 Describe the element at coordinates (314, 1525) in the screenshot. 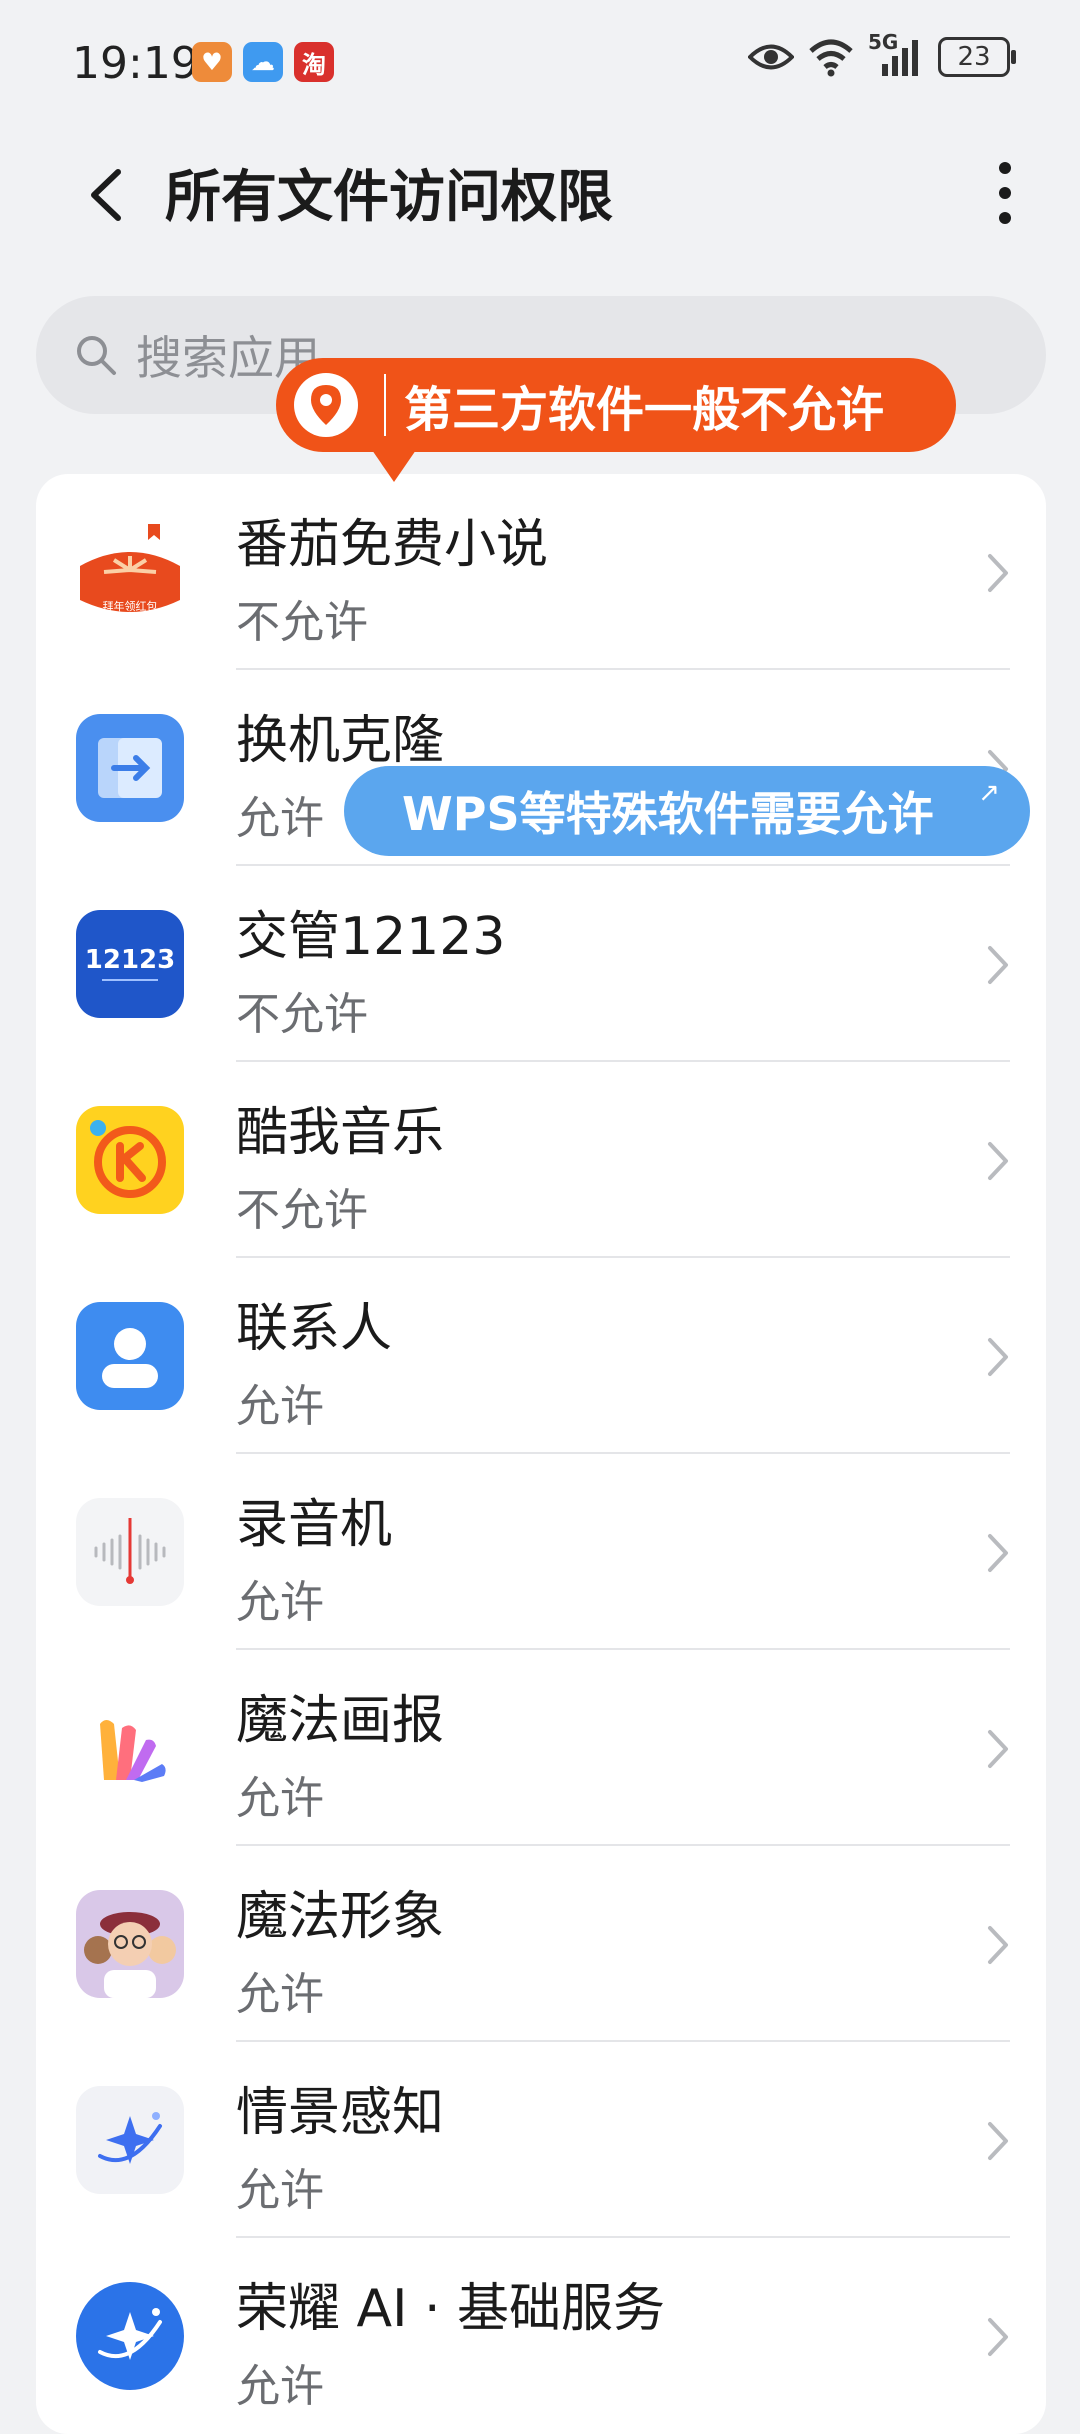

I see `app-name: 录音机` at that location.